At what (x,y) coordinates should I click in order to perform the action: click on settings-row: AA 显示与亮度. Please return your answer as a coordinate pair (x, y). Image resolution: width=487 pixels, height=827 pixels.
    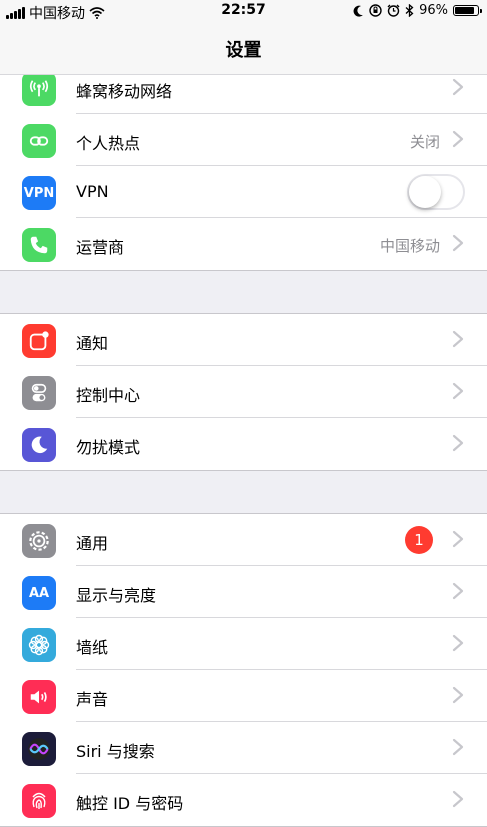
    Looking at the image, I should click on (243, 592).